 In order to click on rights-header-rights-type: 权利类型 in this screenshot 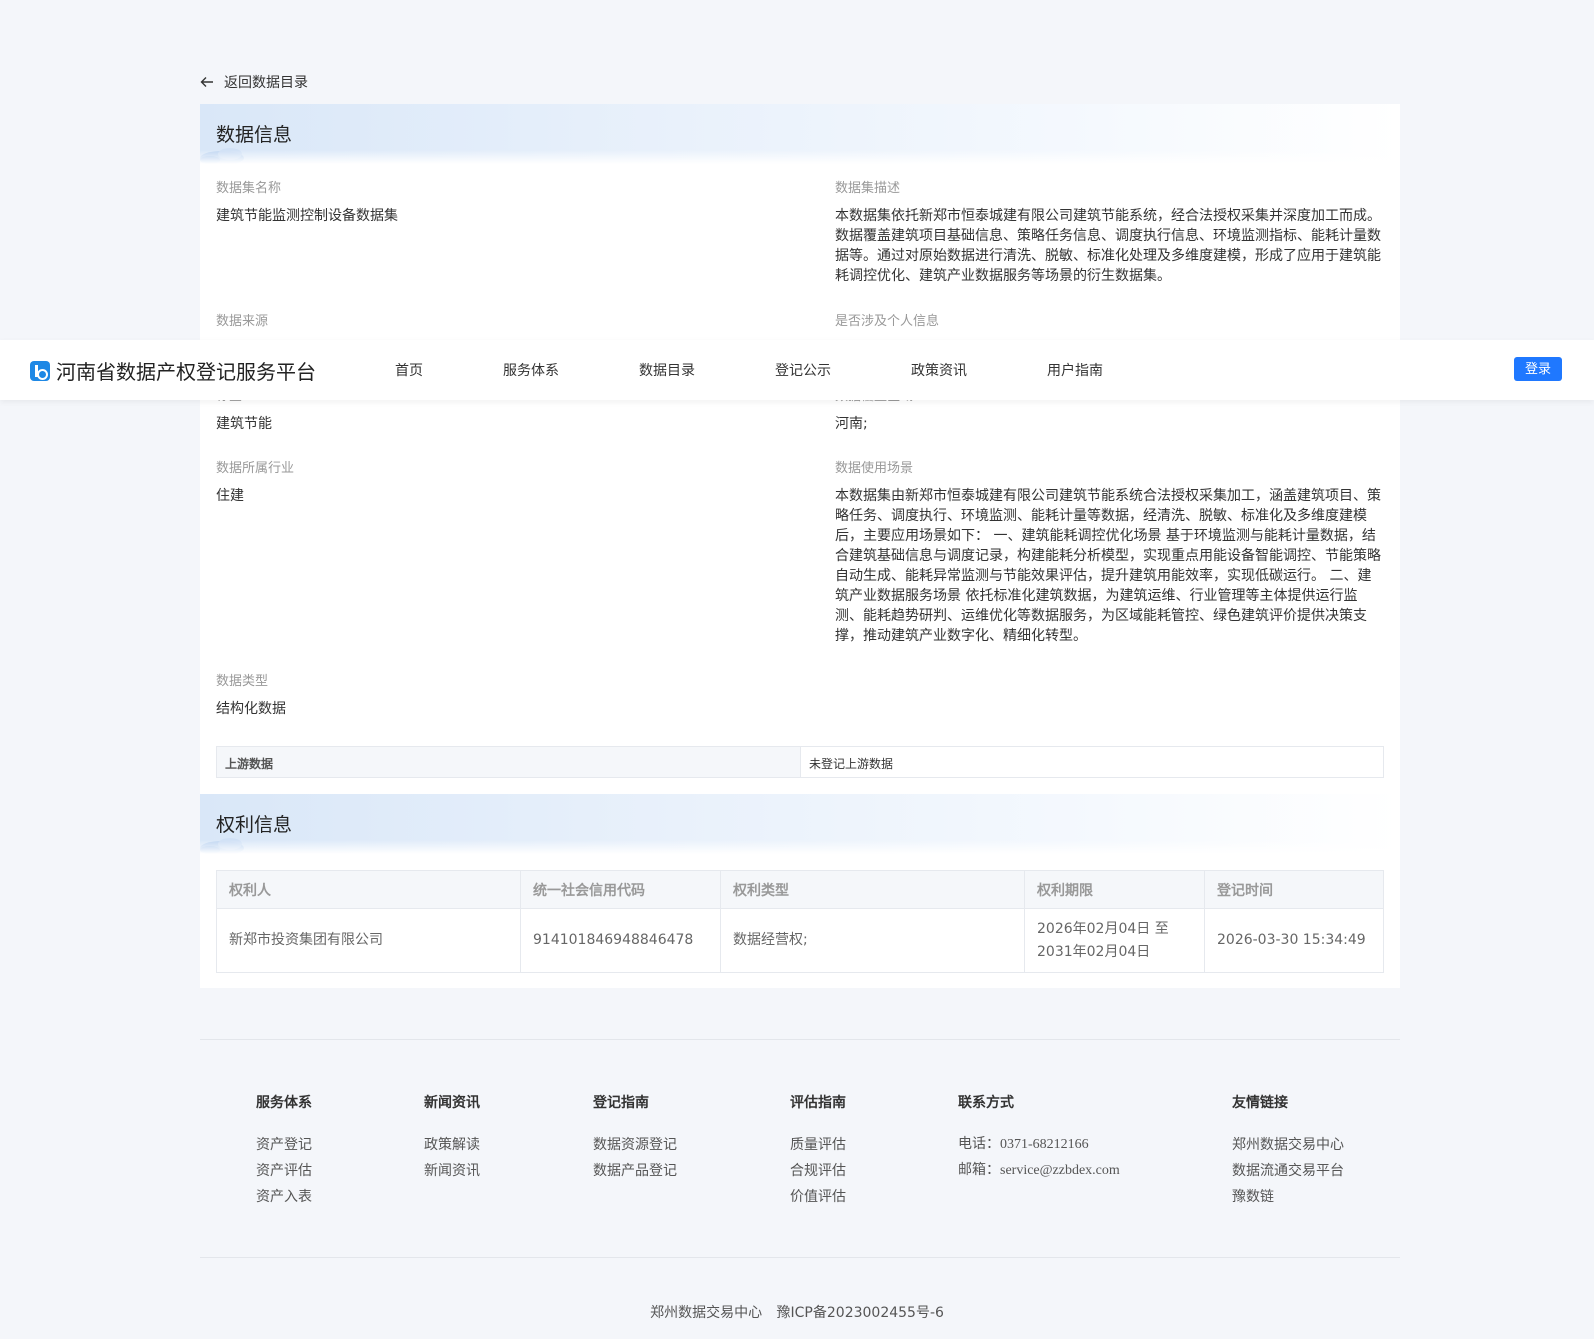, I will do `click(872, 889)`.